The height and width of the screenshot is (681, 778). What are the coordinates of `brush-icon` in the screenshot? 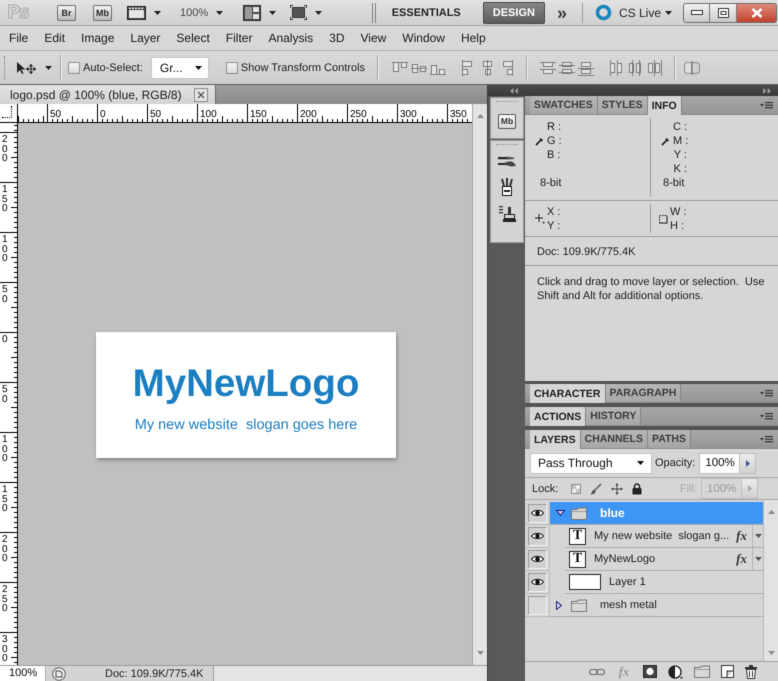 It's located at (596, 488).